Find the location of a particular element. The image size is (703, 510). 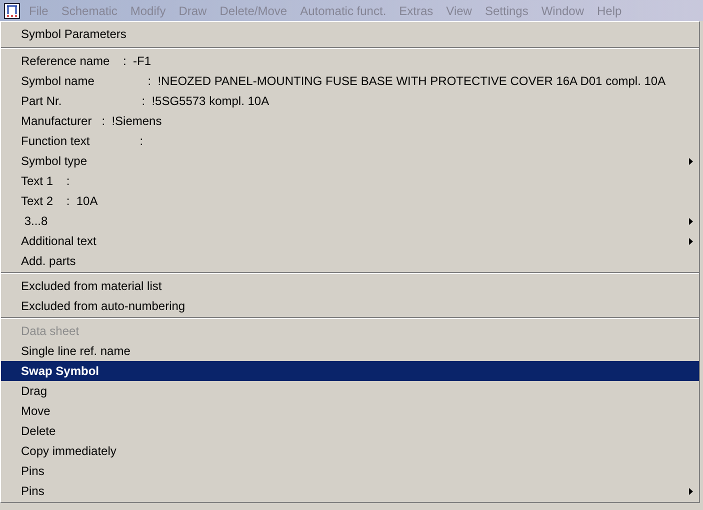

app-icon is located at coordinates (12, 10).